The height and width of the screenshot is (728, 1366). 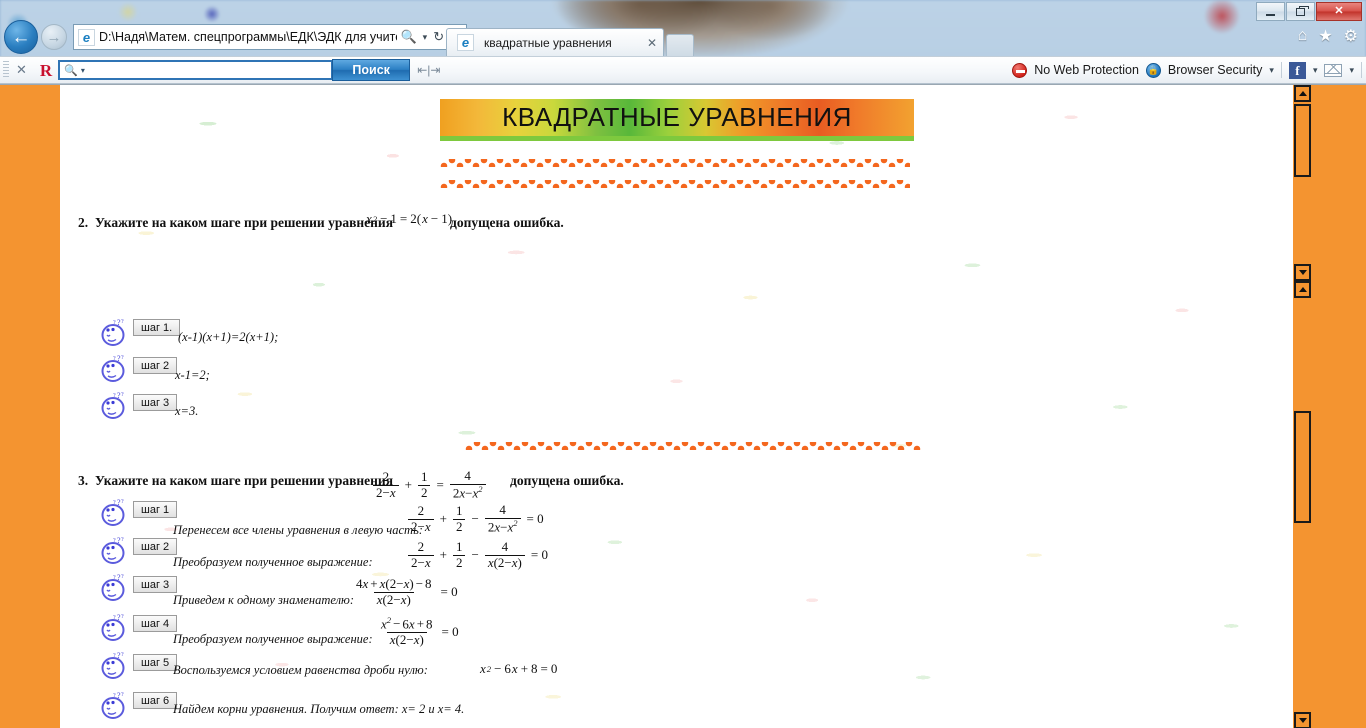 What do you see at coordinates (475, 518) in the screenshot?
I see `step-formula: 2 2−x + 12 − 4 2x−x2 = 0` at bounding box center [475, 518].